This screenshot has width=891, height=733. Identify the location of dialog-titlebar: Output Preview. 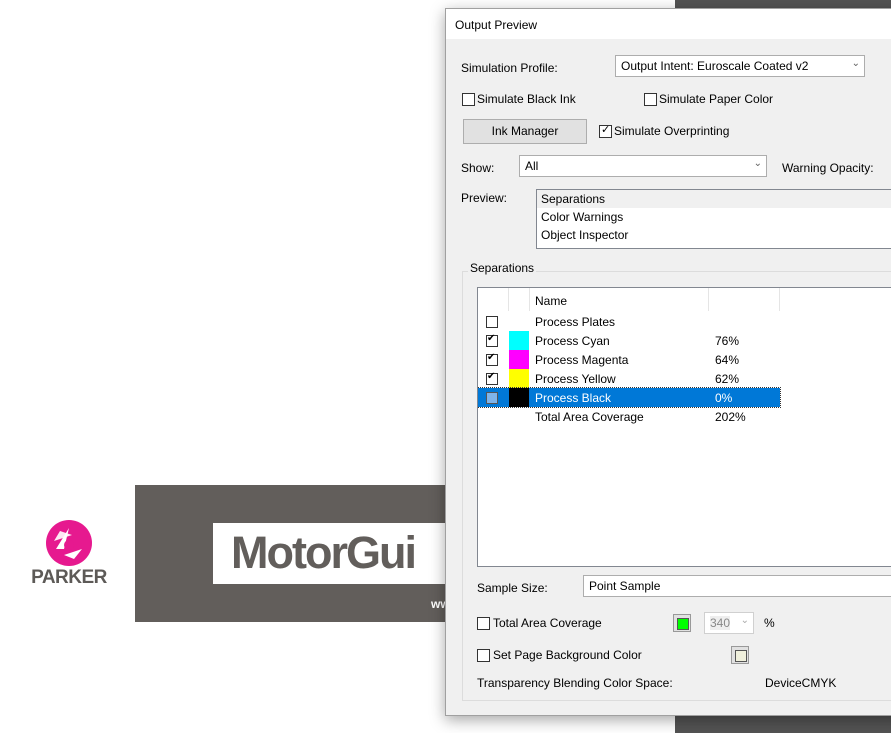
(668, 24).